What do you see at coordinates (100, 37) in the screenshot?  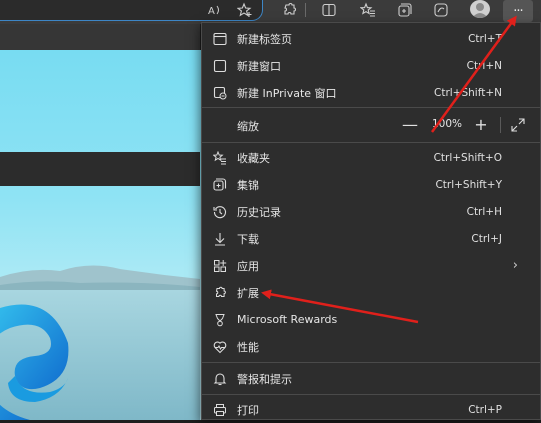 I see `page-header-bg` at bounding box center [100, 37].